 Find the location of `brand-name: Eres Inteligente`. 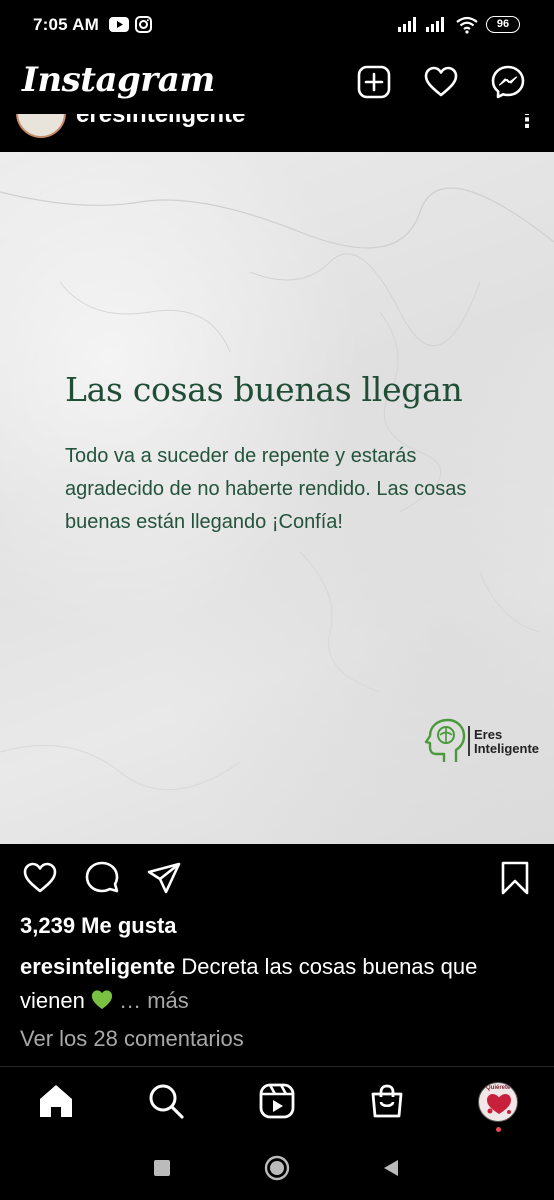

brand-name: Eres Inteligente is located at coordinates (506, 742).